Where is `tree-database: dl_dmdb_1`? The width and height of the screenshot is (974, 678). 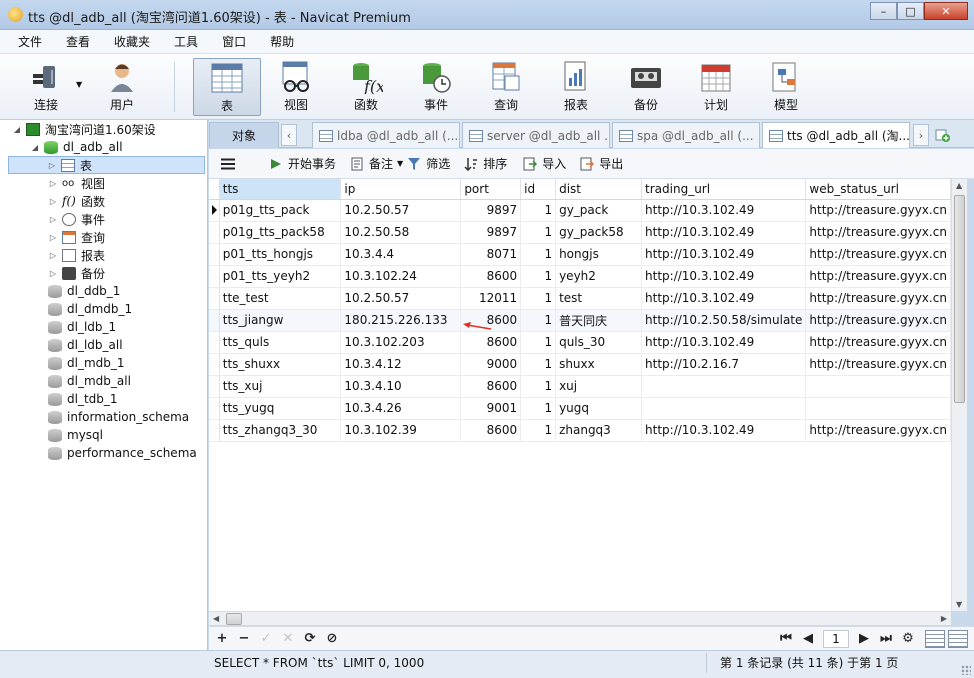
tree-database: dl_dmdb_1 is located at coordinates (90, 309).